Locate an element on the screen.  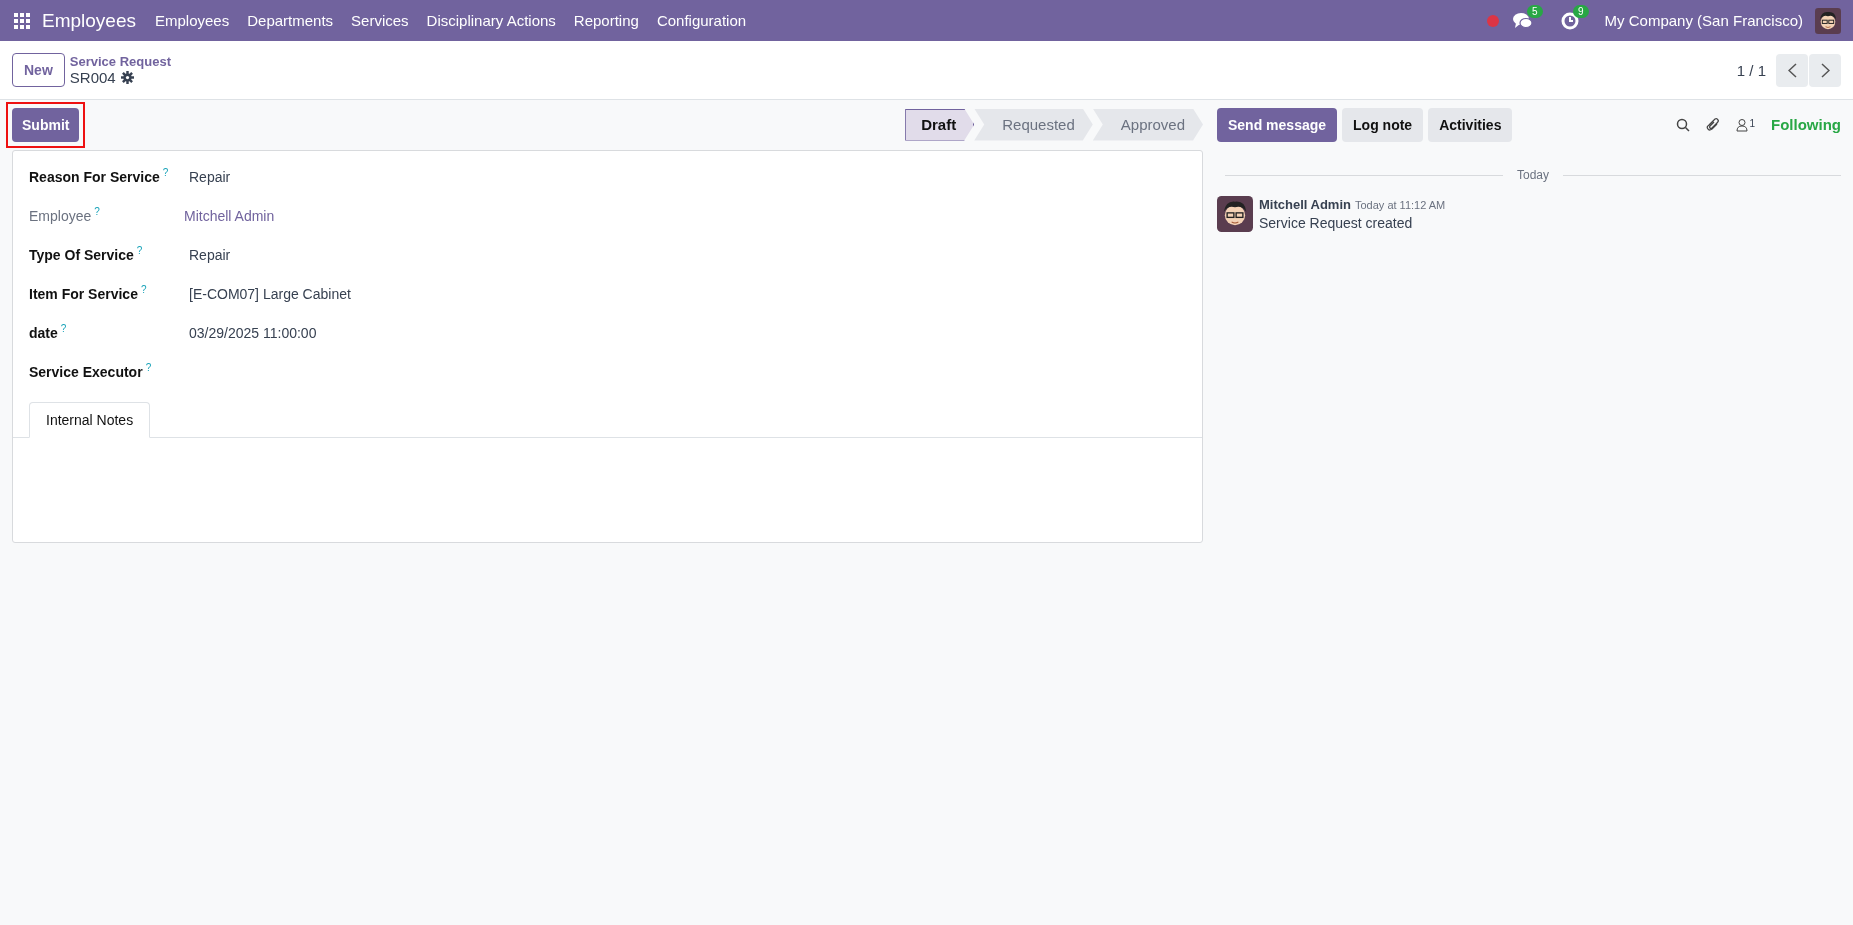
menu-item: Employees is located at coordinates (192, 20).